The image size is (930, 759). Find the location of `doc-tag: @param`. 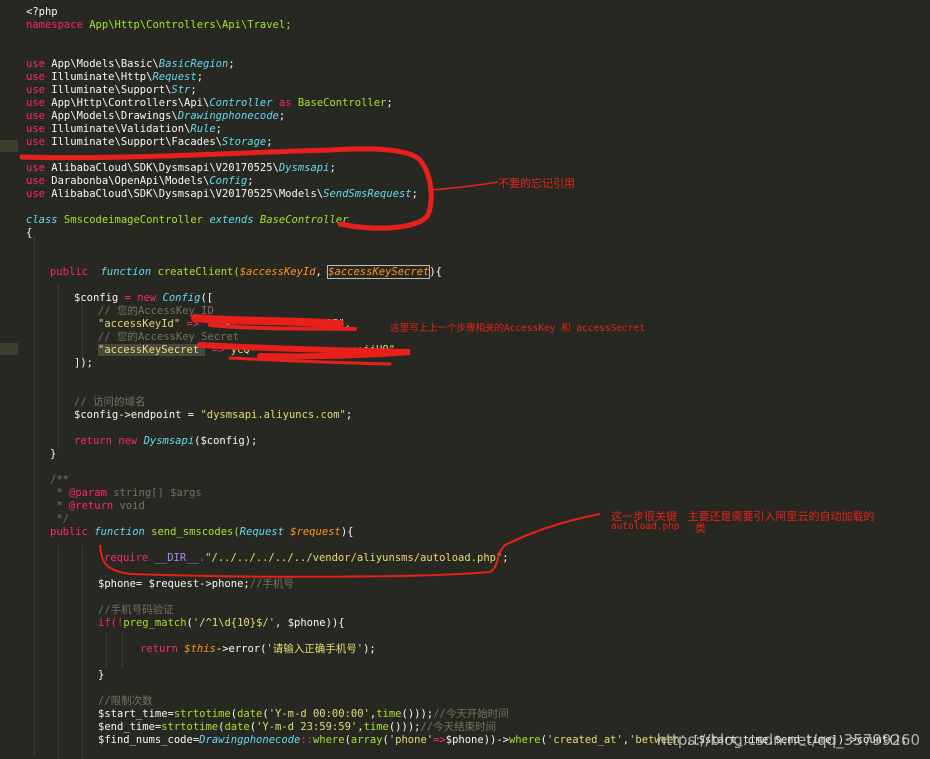

doc-tag: @param is located at coordinates (87, 493).